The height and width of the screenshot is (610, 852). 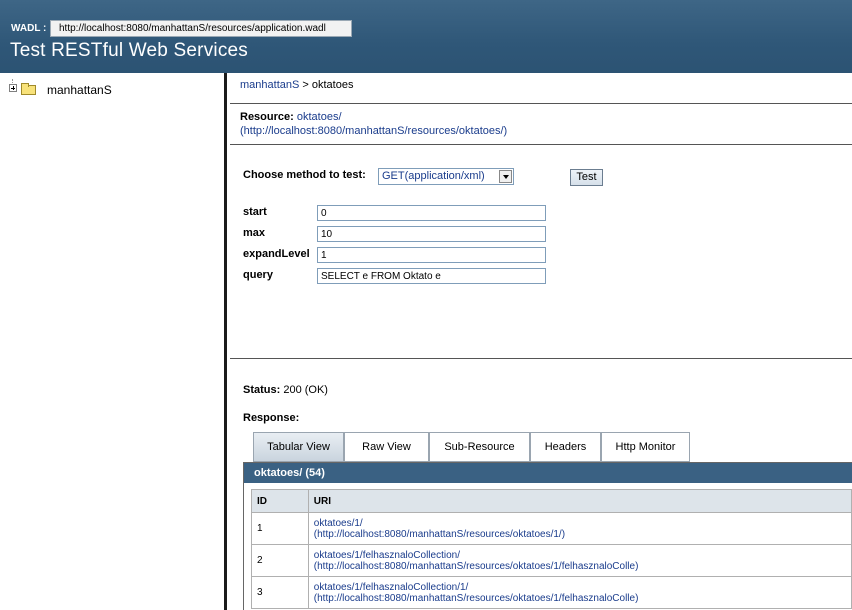 What do you see at coordinates (129, 50) in the screenshot?
I see `page-title: Test RESTful Web Services` at bounding box center [129, 50].